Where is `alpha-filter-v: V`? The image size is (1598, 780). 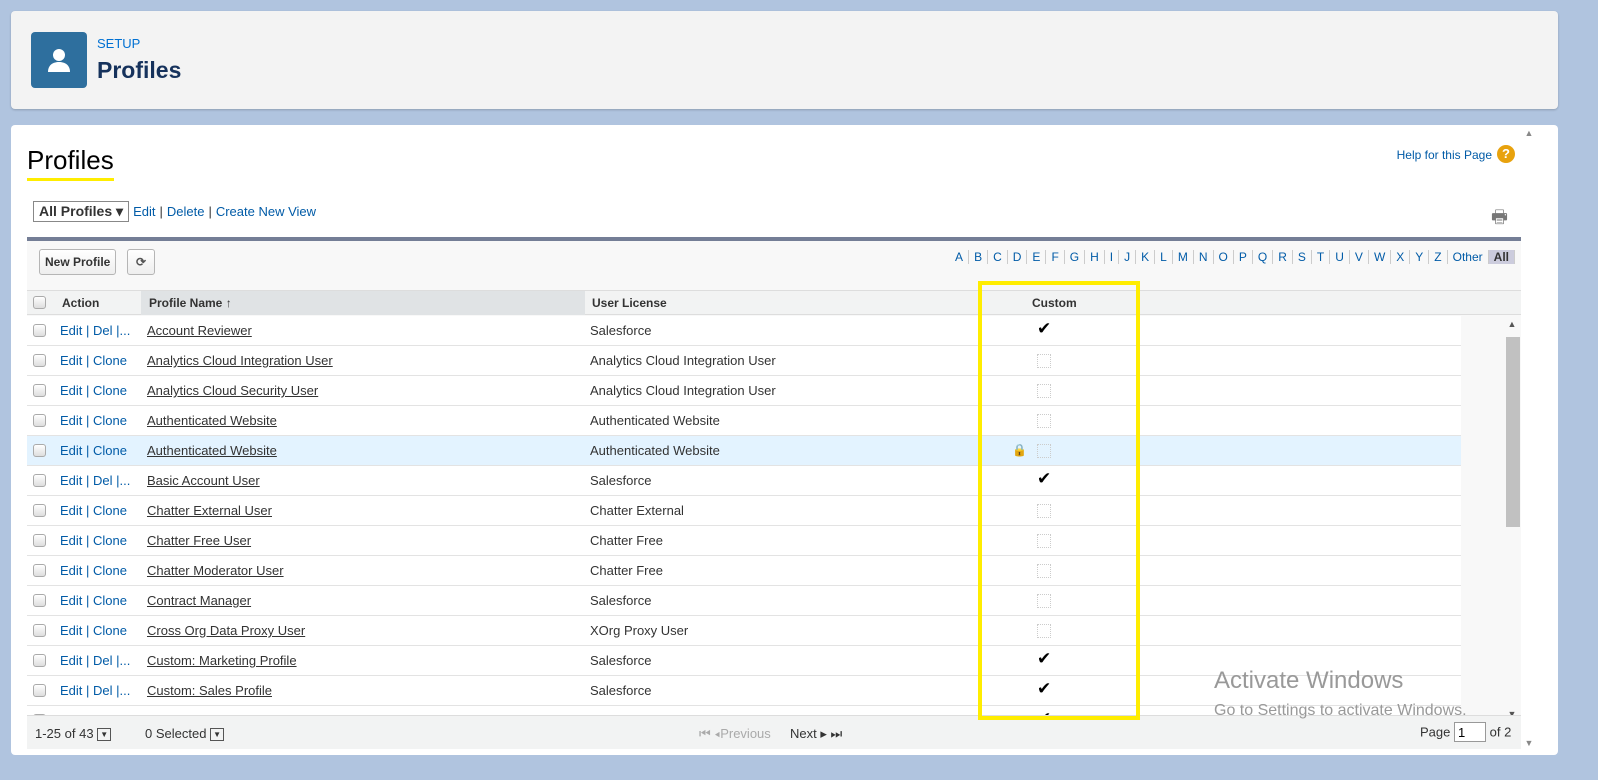 alpha-filter-v: V is located at coordinates (1359, 257).